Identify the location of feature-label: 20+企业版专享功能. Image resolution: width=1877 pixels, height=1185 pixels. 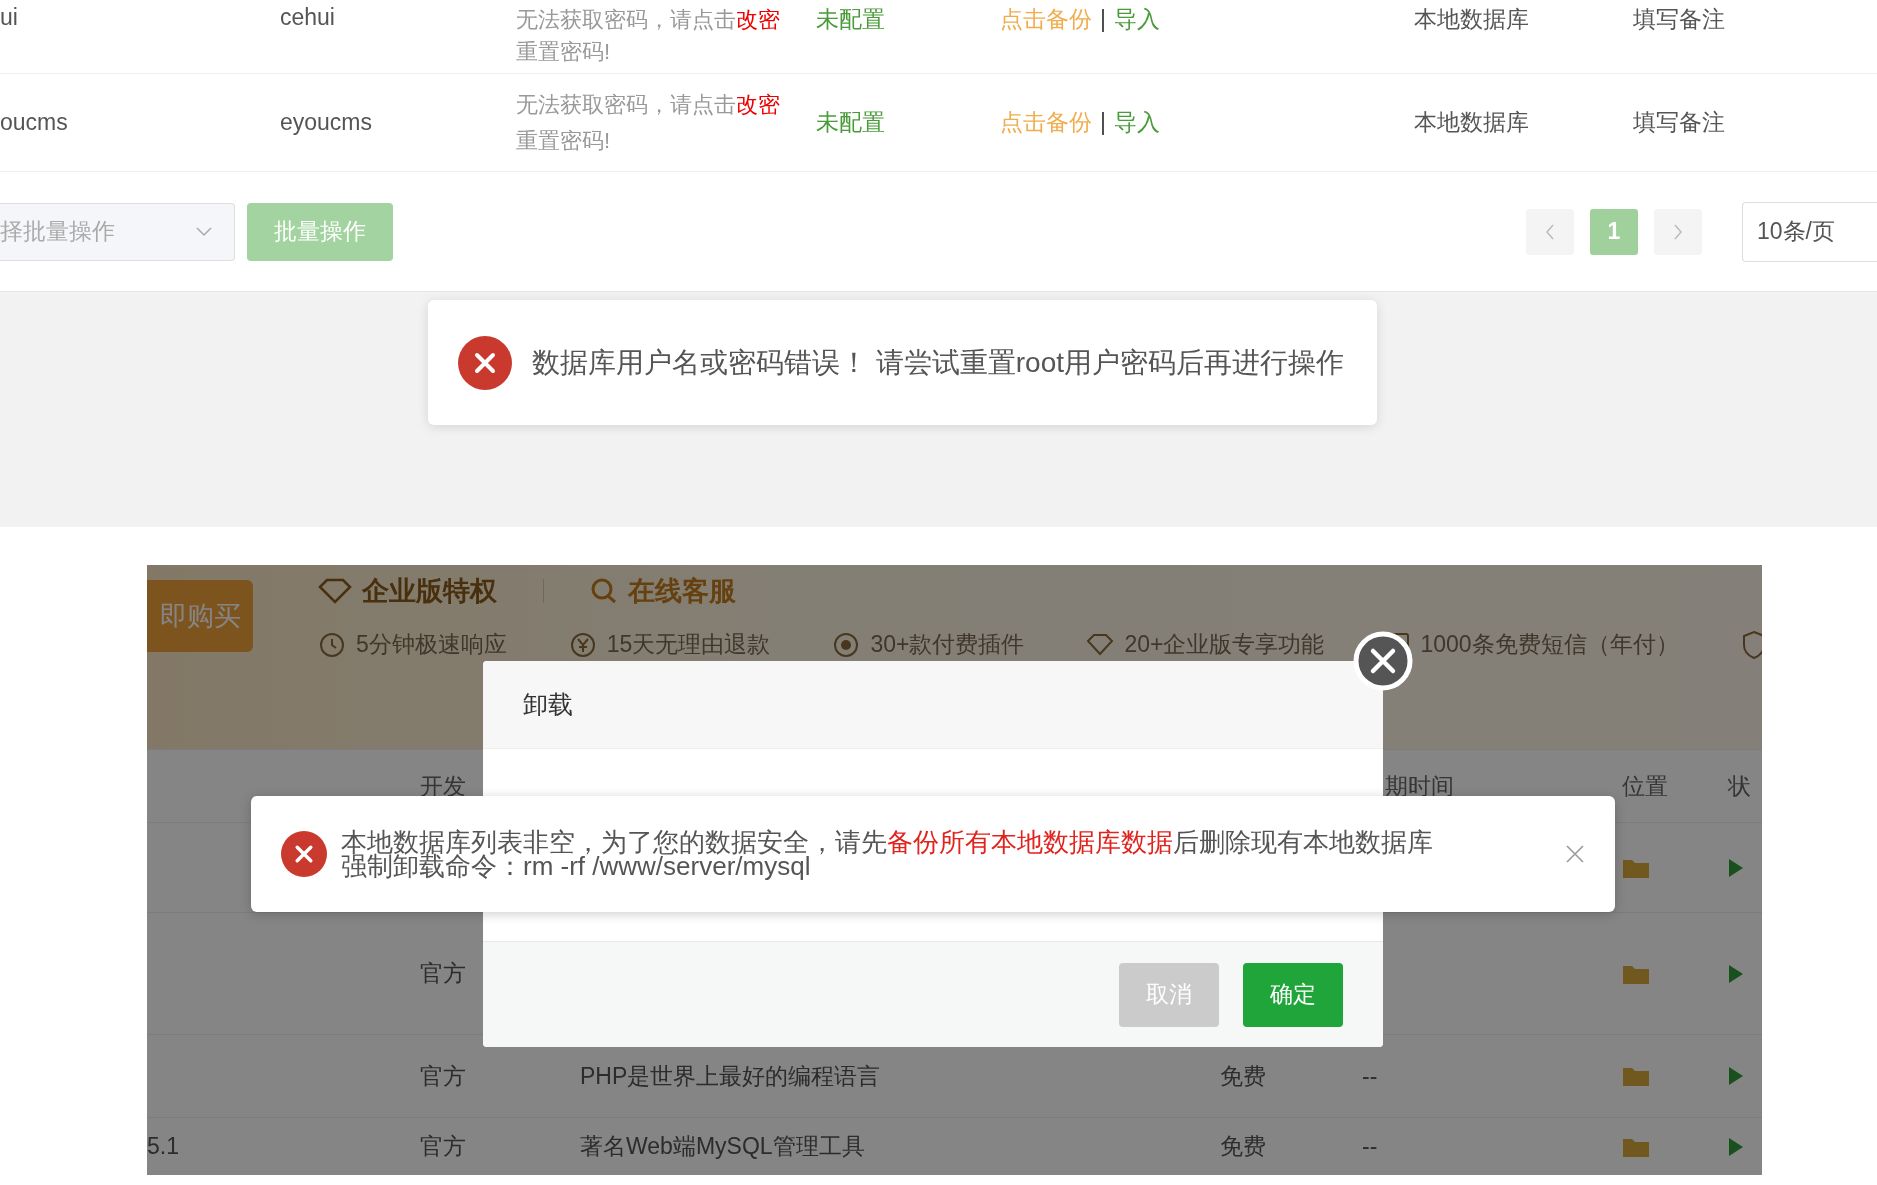
(1224, 644).